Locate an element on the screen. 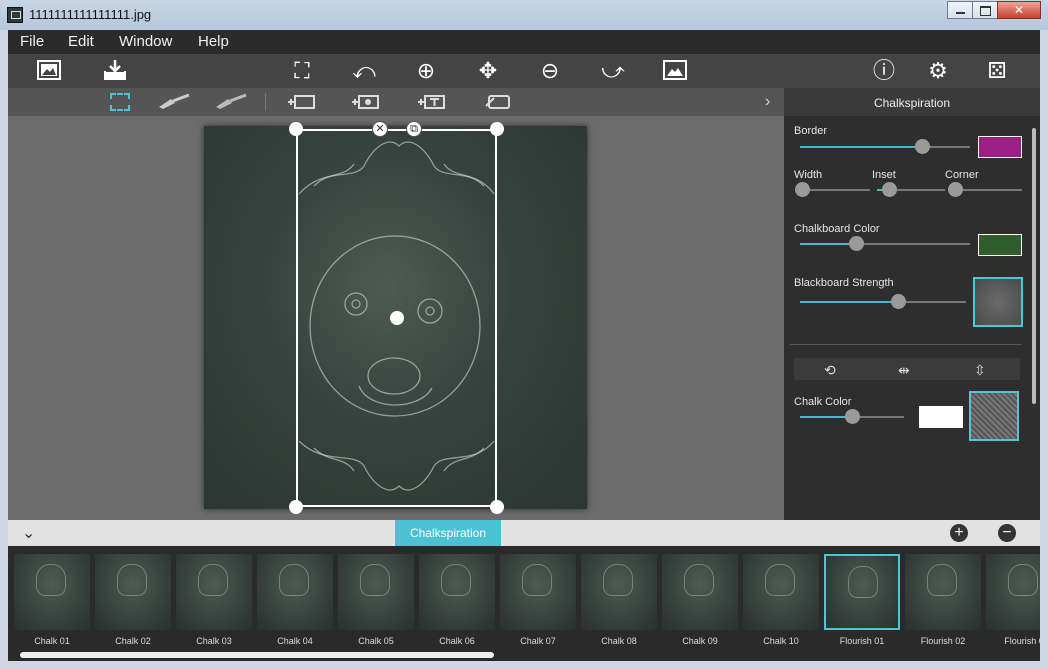 This screenshot has width=1048, height=669. preset-caption: Chalk 03 is located at coordinates (214, 641).